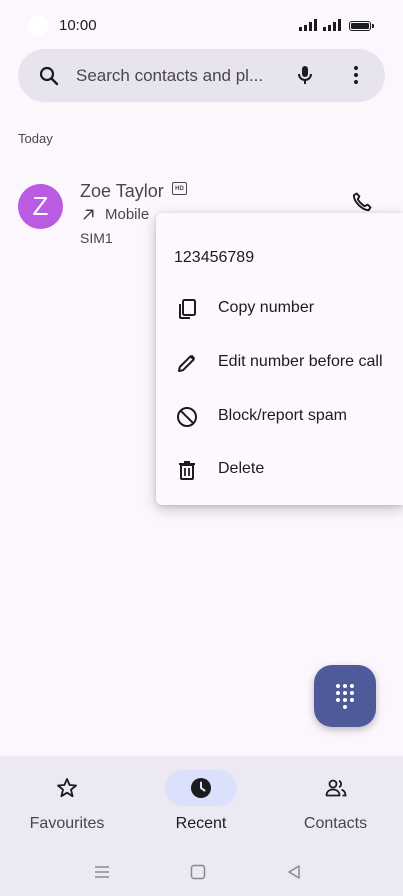  What do you see at coordinates (362, 202) in the screenshot?
I see `phone-icon` at bounding box center [362, 202].